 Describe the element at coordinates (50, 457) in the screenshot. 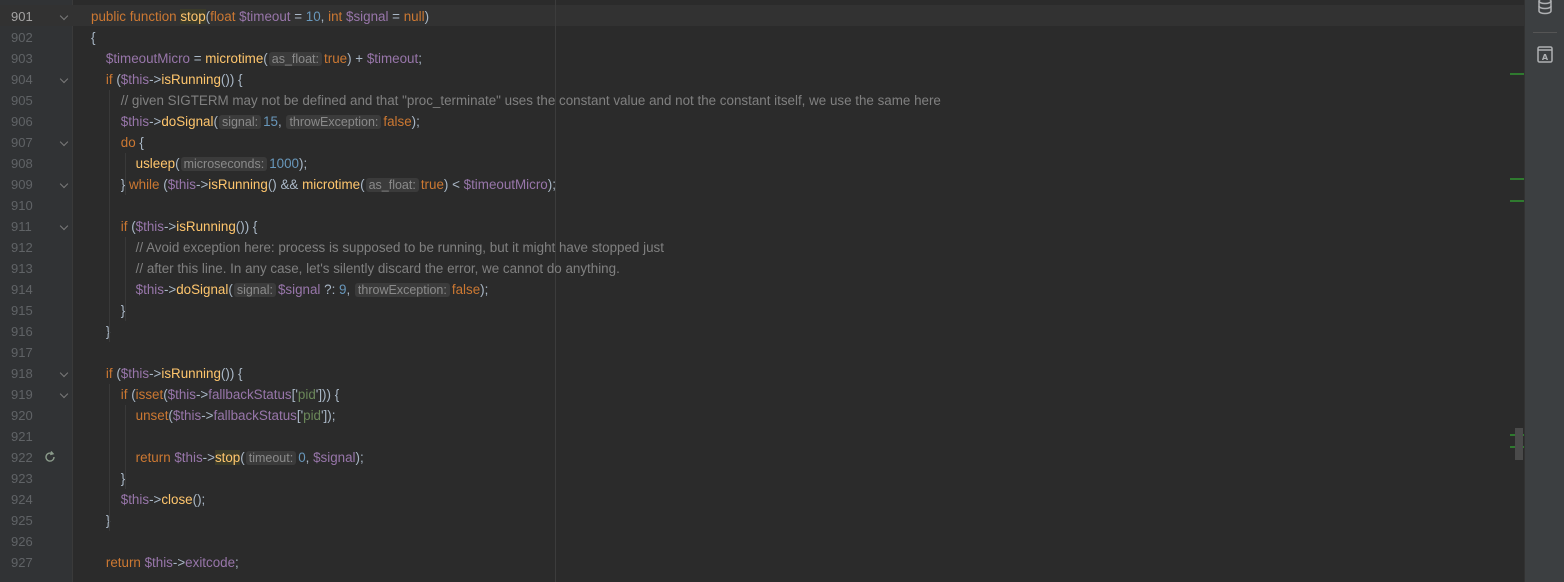

I see `recursive-call-icon` at that location.